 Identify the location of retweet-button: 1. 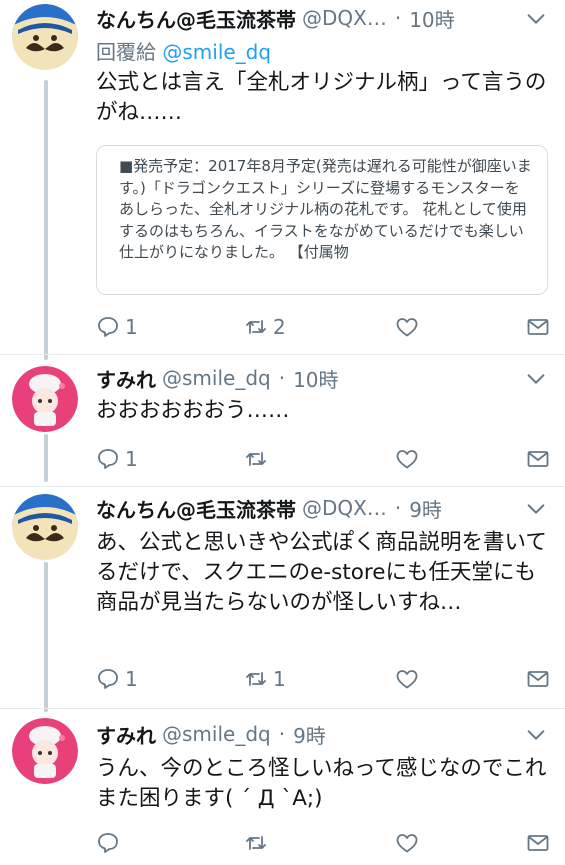
(265, 679).